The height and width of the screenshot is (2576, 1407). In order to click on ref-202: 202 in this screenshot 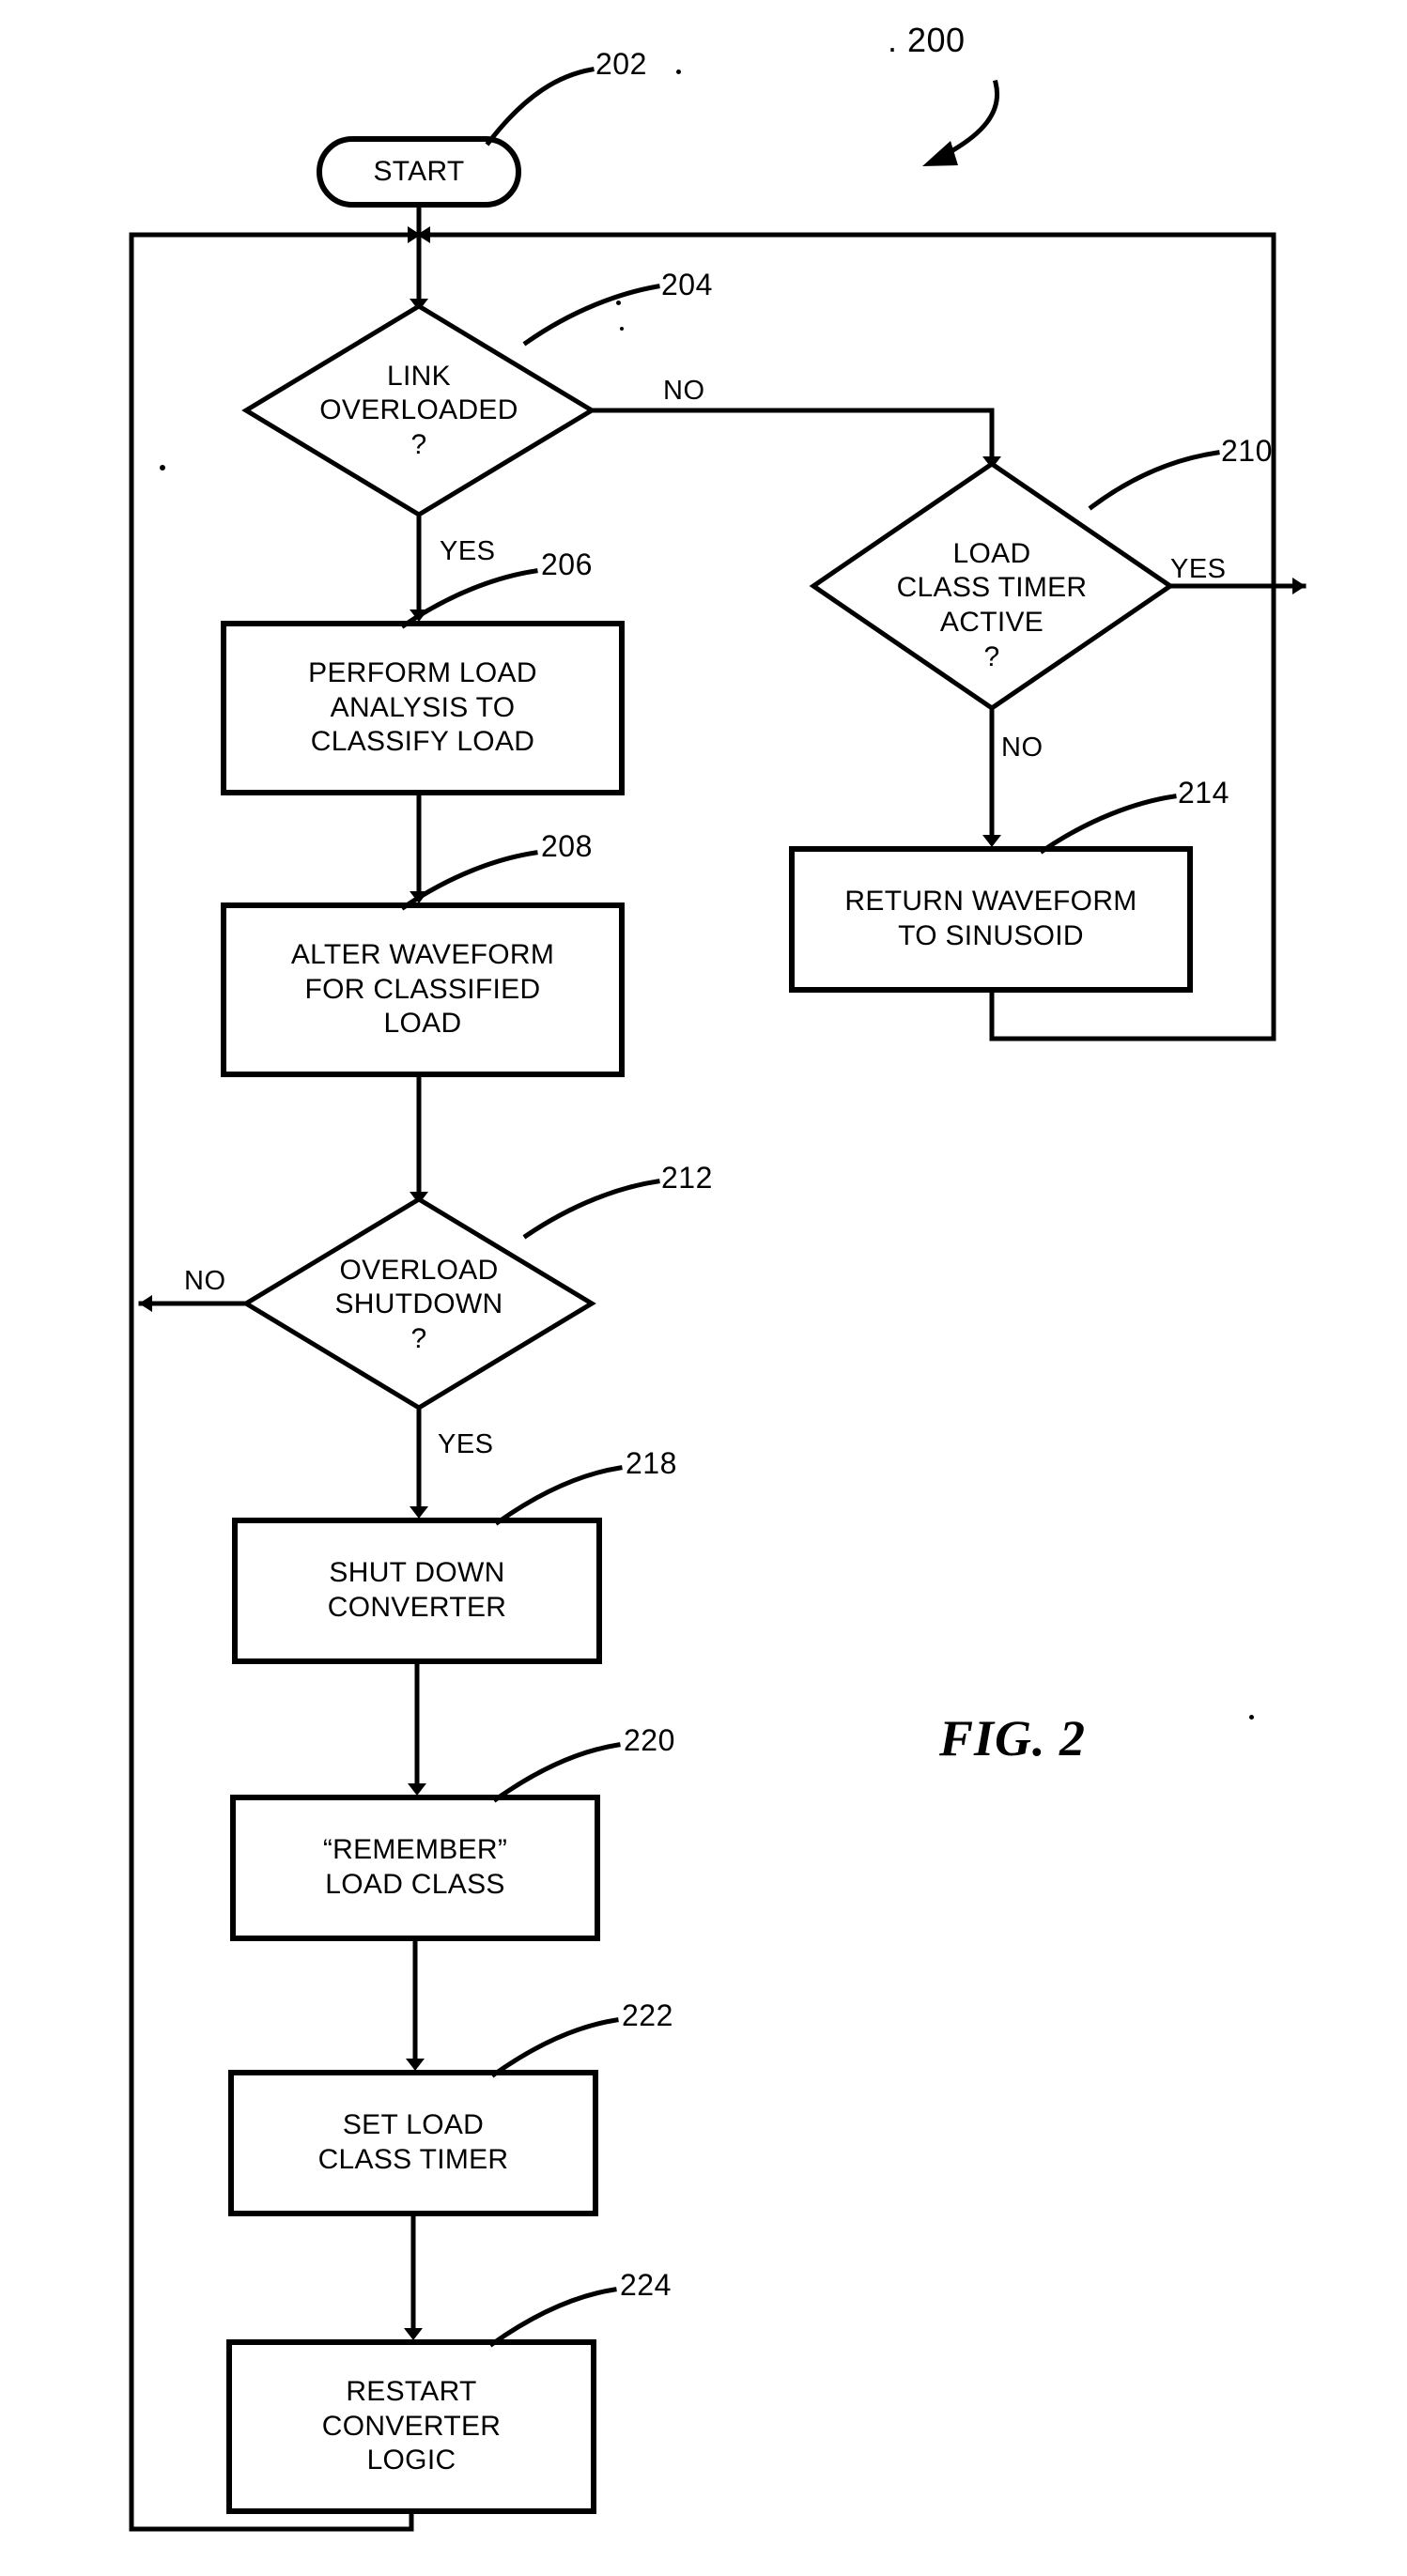, I will do `click(621, 64)`.